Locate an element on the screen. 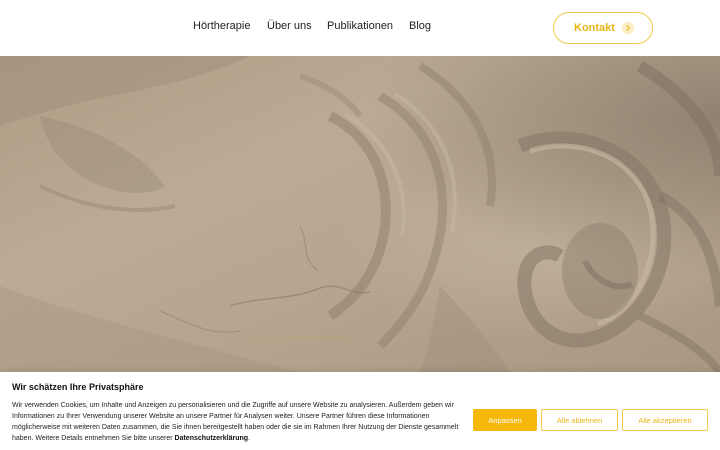 This screenshot has width=720, height=450. contact-button: Kontakt is located at coordinates (603, 28).